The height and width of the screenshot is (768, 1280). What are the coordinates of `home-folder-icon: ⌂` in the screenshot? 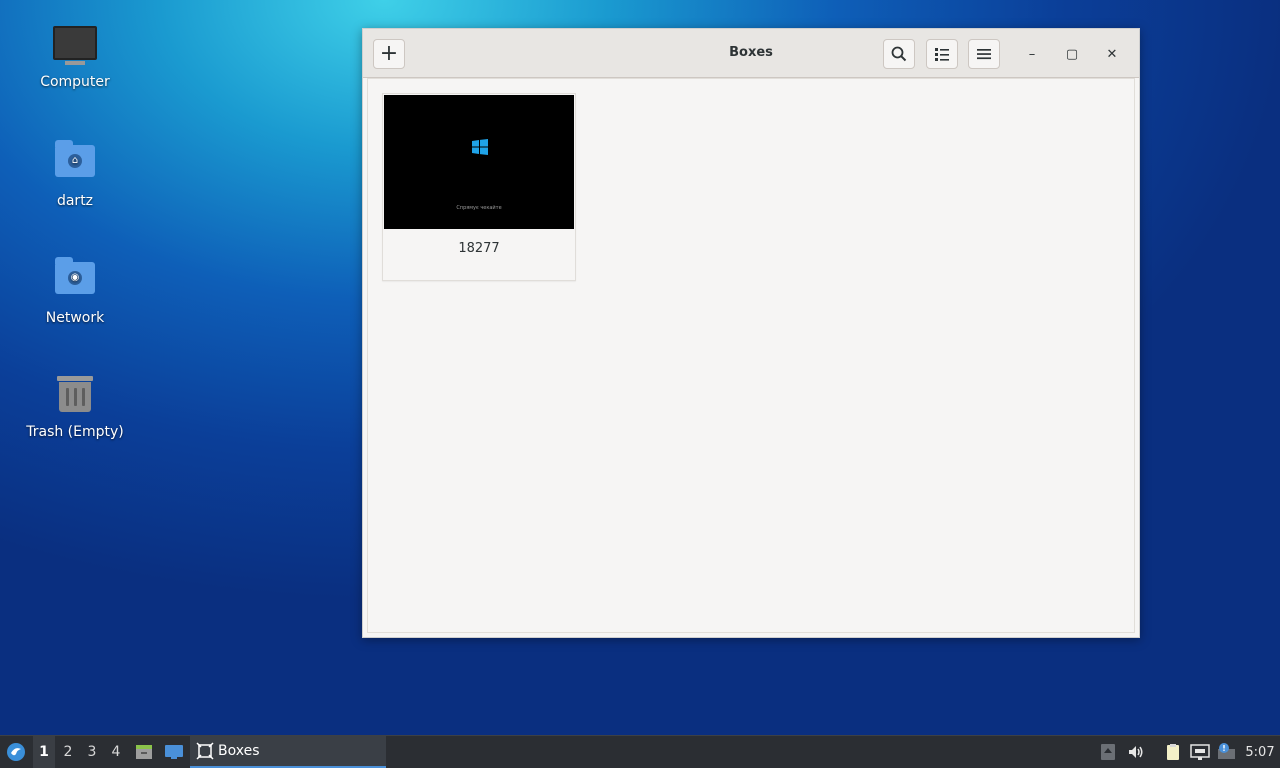 It's located at (75, 164).